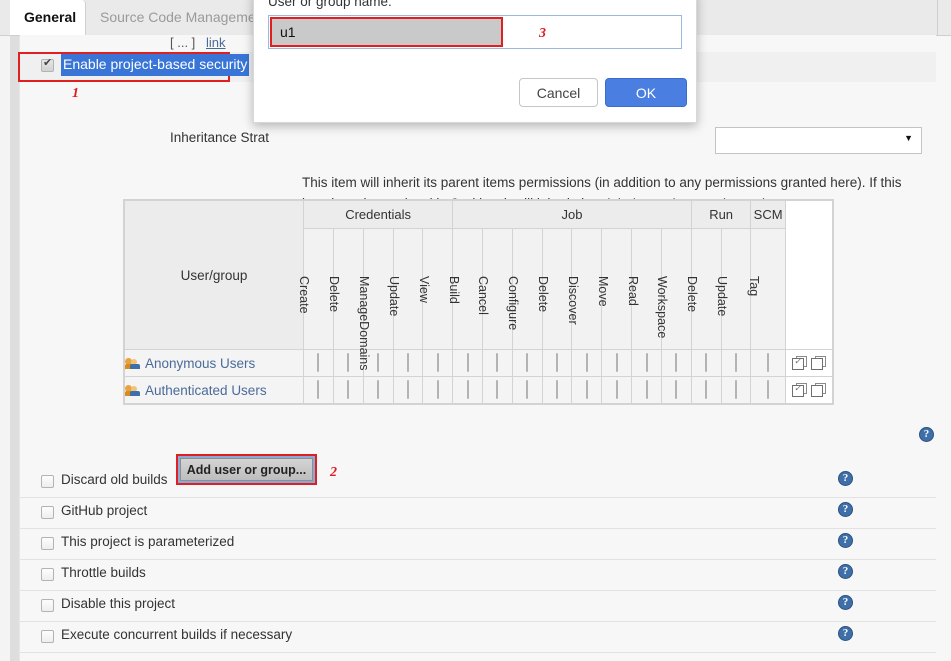  What do you see at coordinates (206, 390) in the screenshot?
I see `matrix-row-name-link: Authenticated Users` at bounding box center [206, 390].